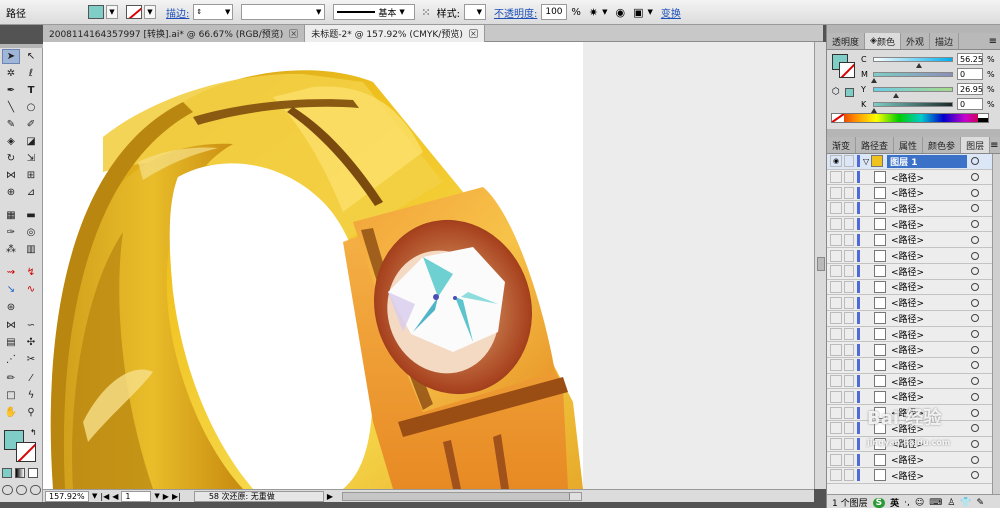 This screenshot has width=1000, height=508. What do you see at coordinates (31, 232) in the screenshot?
I see `blend-icon: ◎` at bounding box center [31, 232].